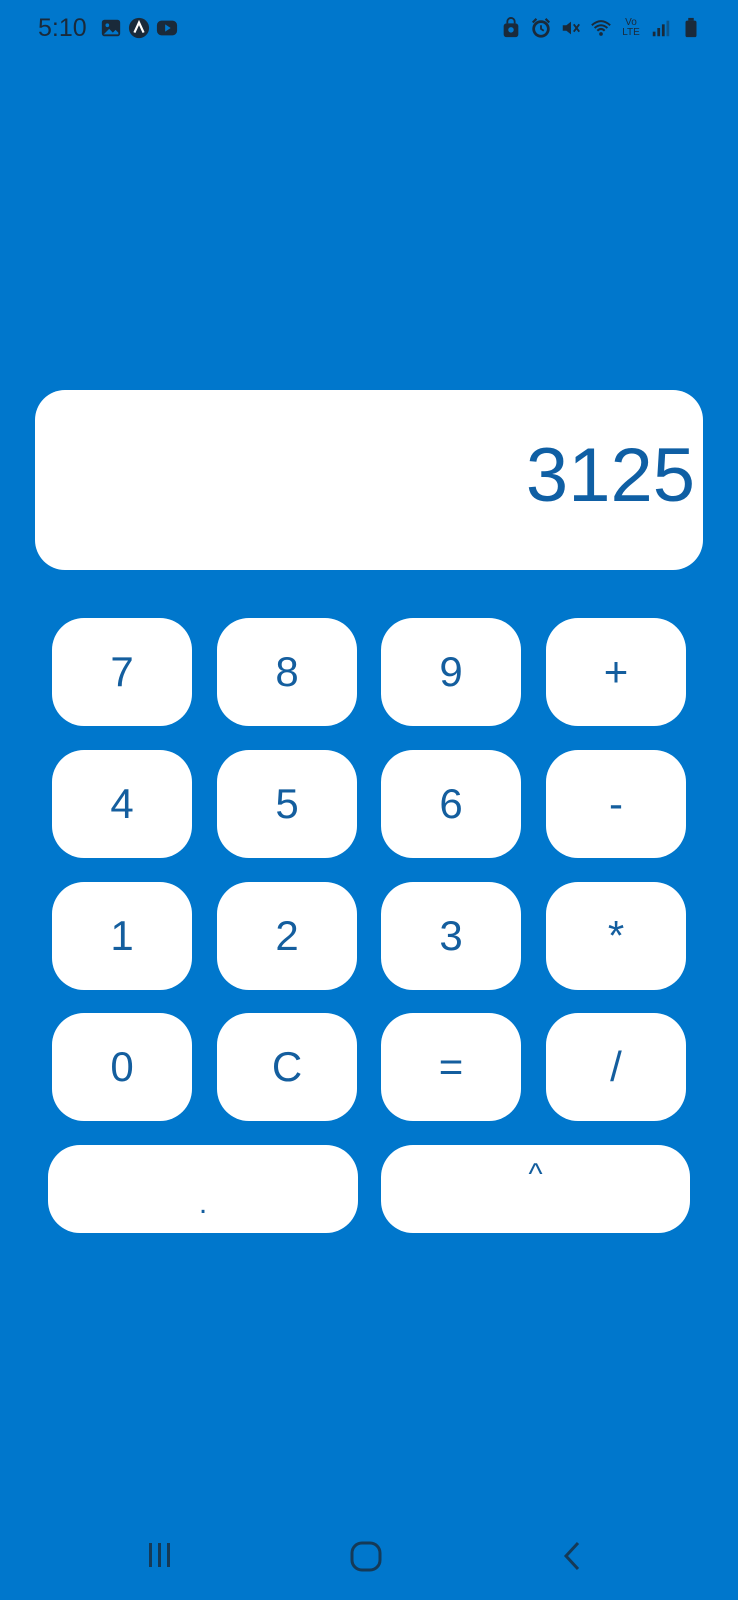 Image resolution: width=738 pixels, height=1600 pixels. Describe the element at coordinates (616, 804) in the screenshot. I see `key-minus: -` at that location.